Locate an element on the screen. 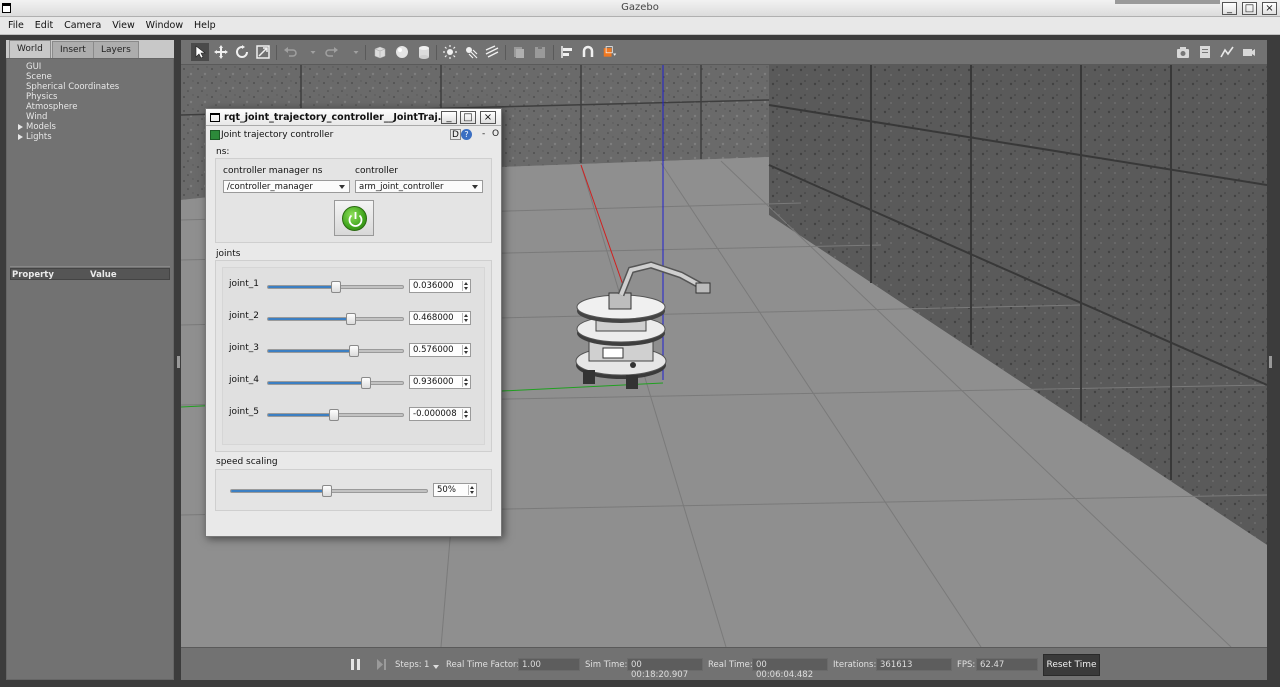 Image resolution: width=1280 pixels, height=687 pixels. screenshot-icon is located at coordinates (1183, 52).